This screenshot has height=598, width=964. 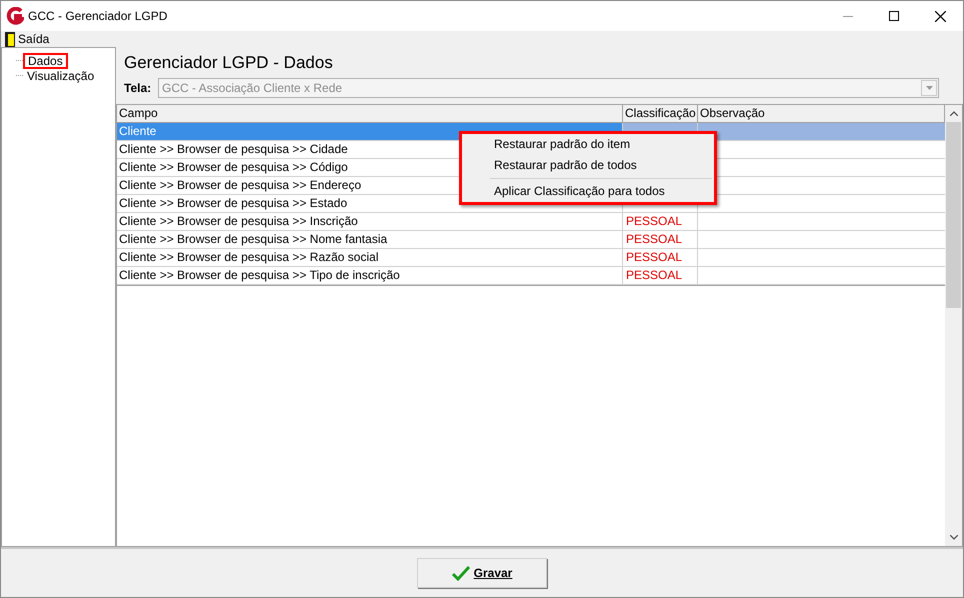 I want to click on table-cell: Cliente >> Browser de pesquisa >> Razão social, so click(x=370, y=257).